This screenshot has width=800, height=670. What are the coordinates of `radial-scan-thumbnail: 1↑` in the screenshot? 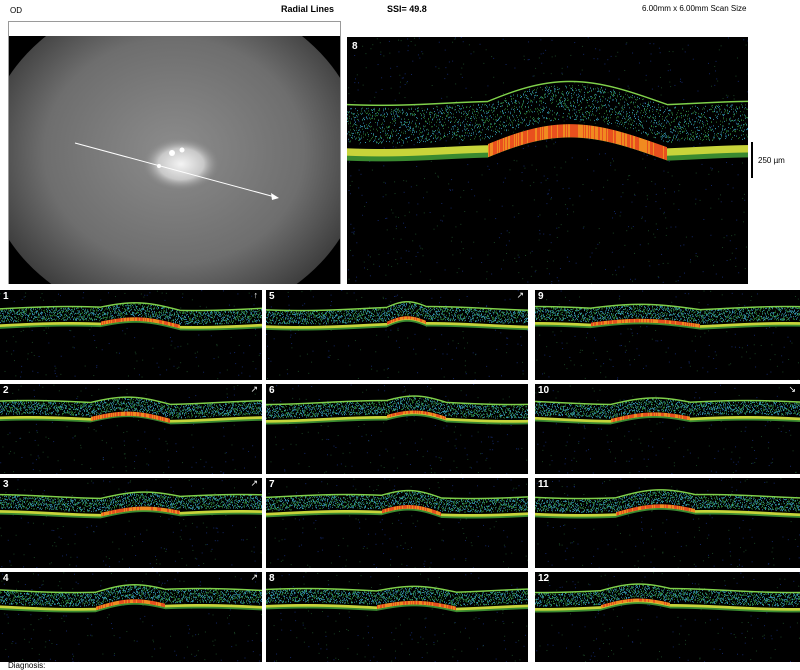 It's located at (131, 335).